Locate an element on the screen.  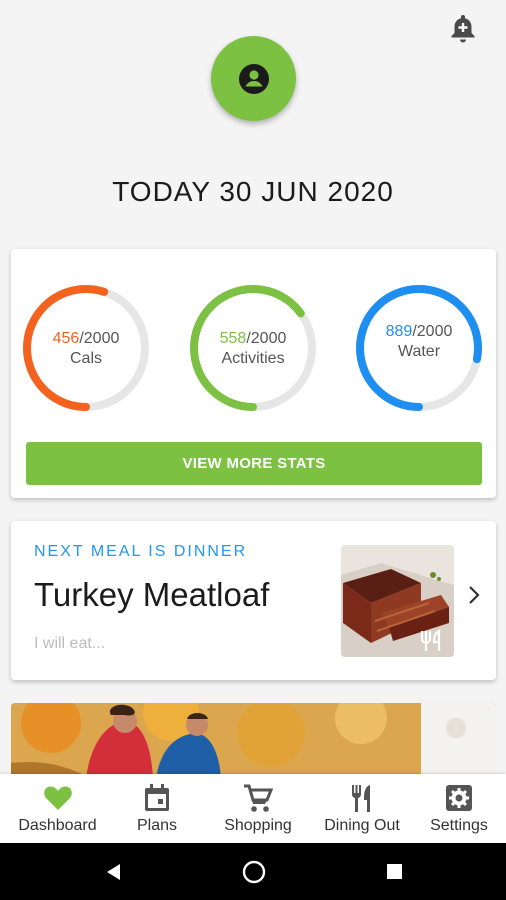
promo-banner is located at coordinates (253, 740).